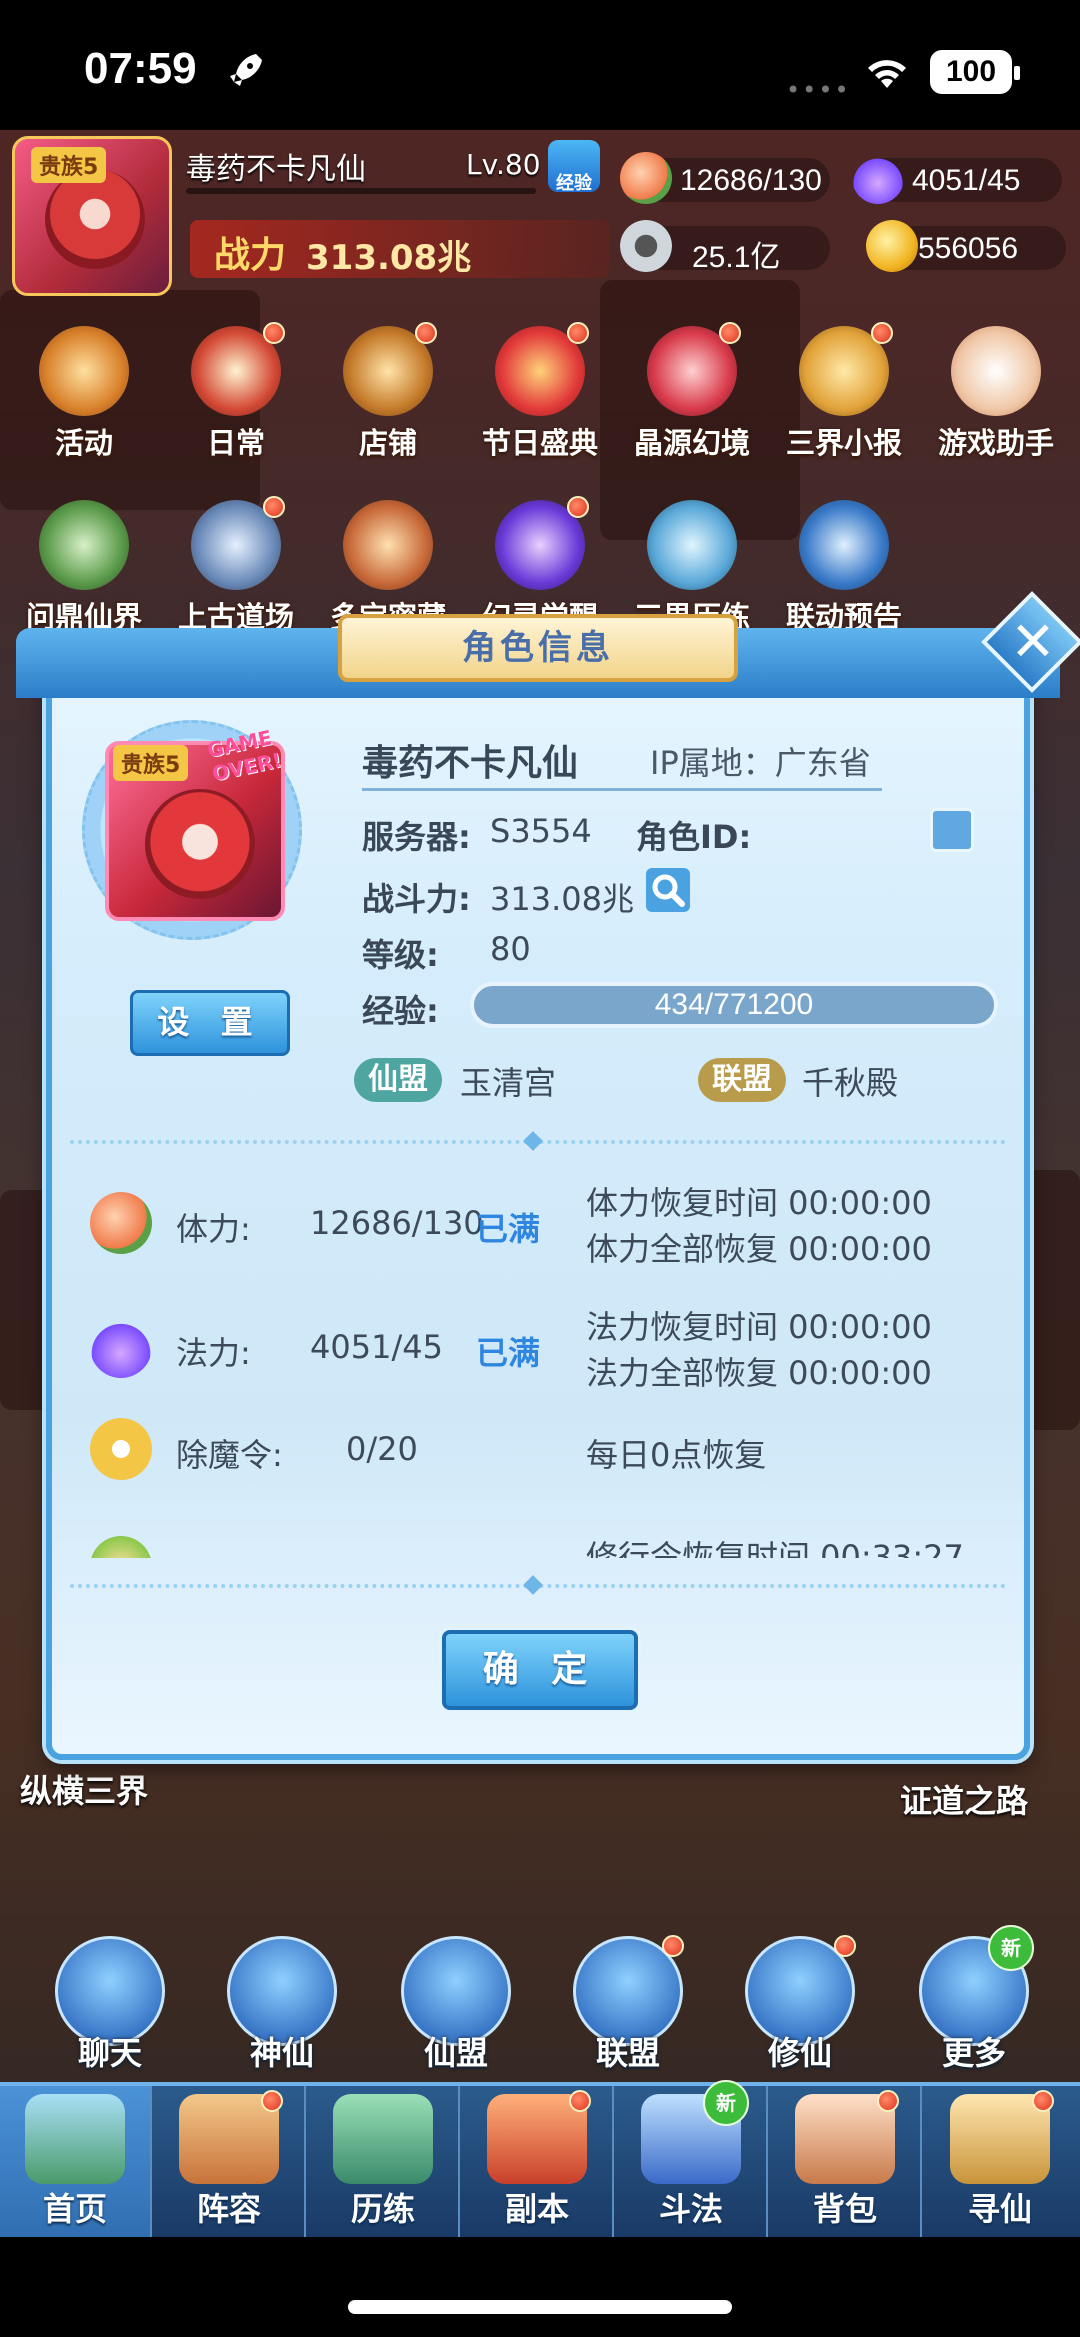  What do you see at coordinates (646, 246) in the screenshot?
I see `coin-icon` at bounding box center [646, 246].